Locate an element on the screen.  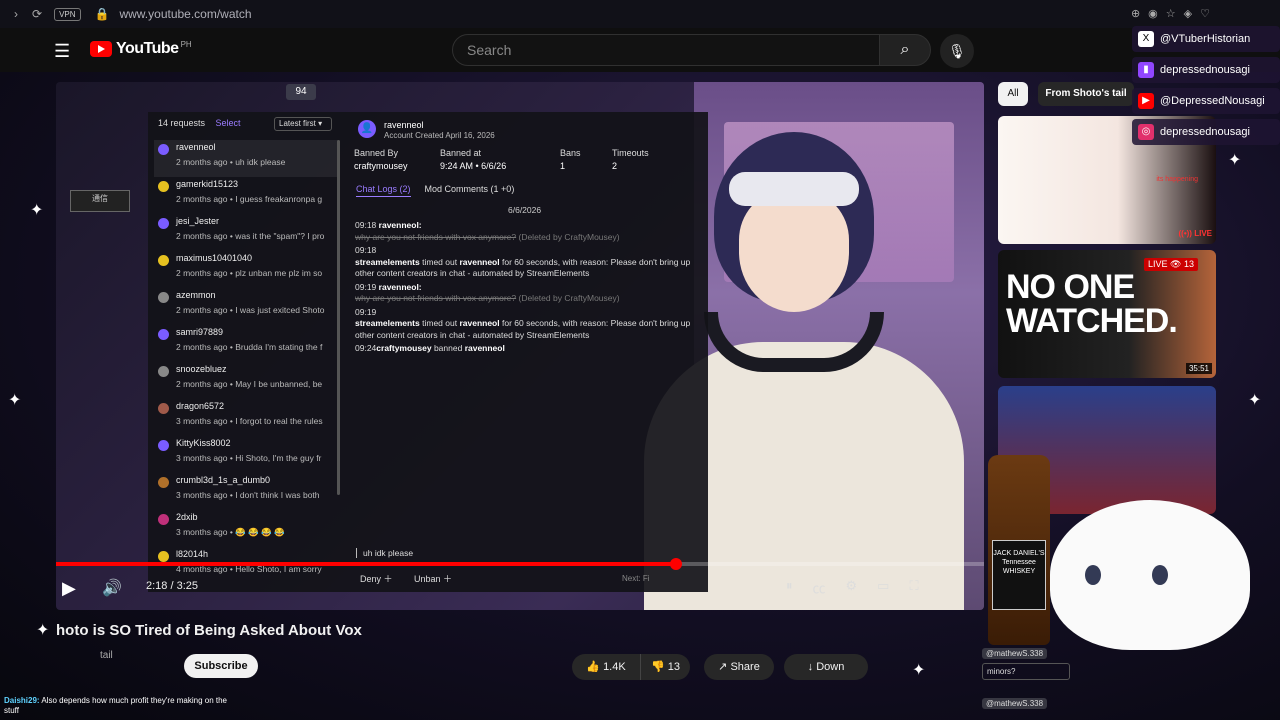
address-bar: www.youtube.com/watch is located at coordinates (185, 14).